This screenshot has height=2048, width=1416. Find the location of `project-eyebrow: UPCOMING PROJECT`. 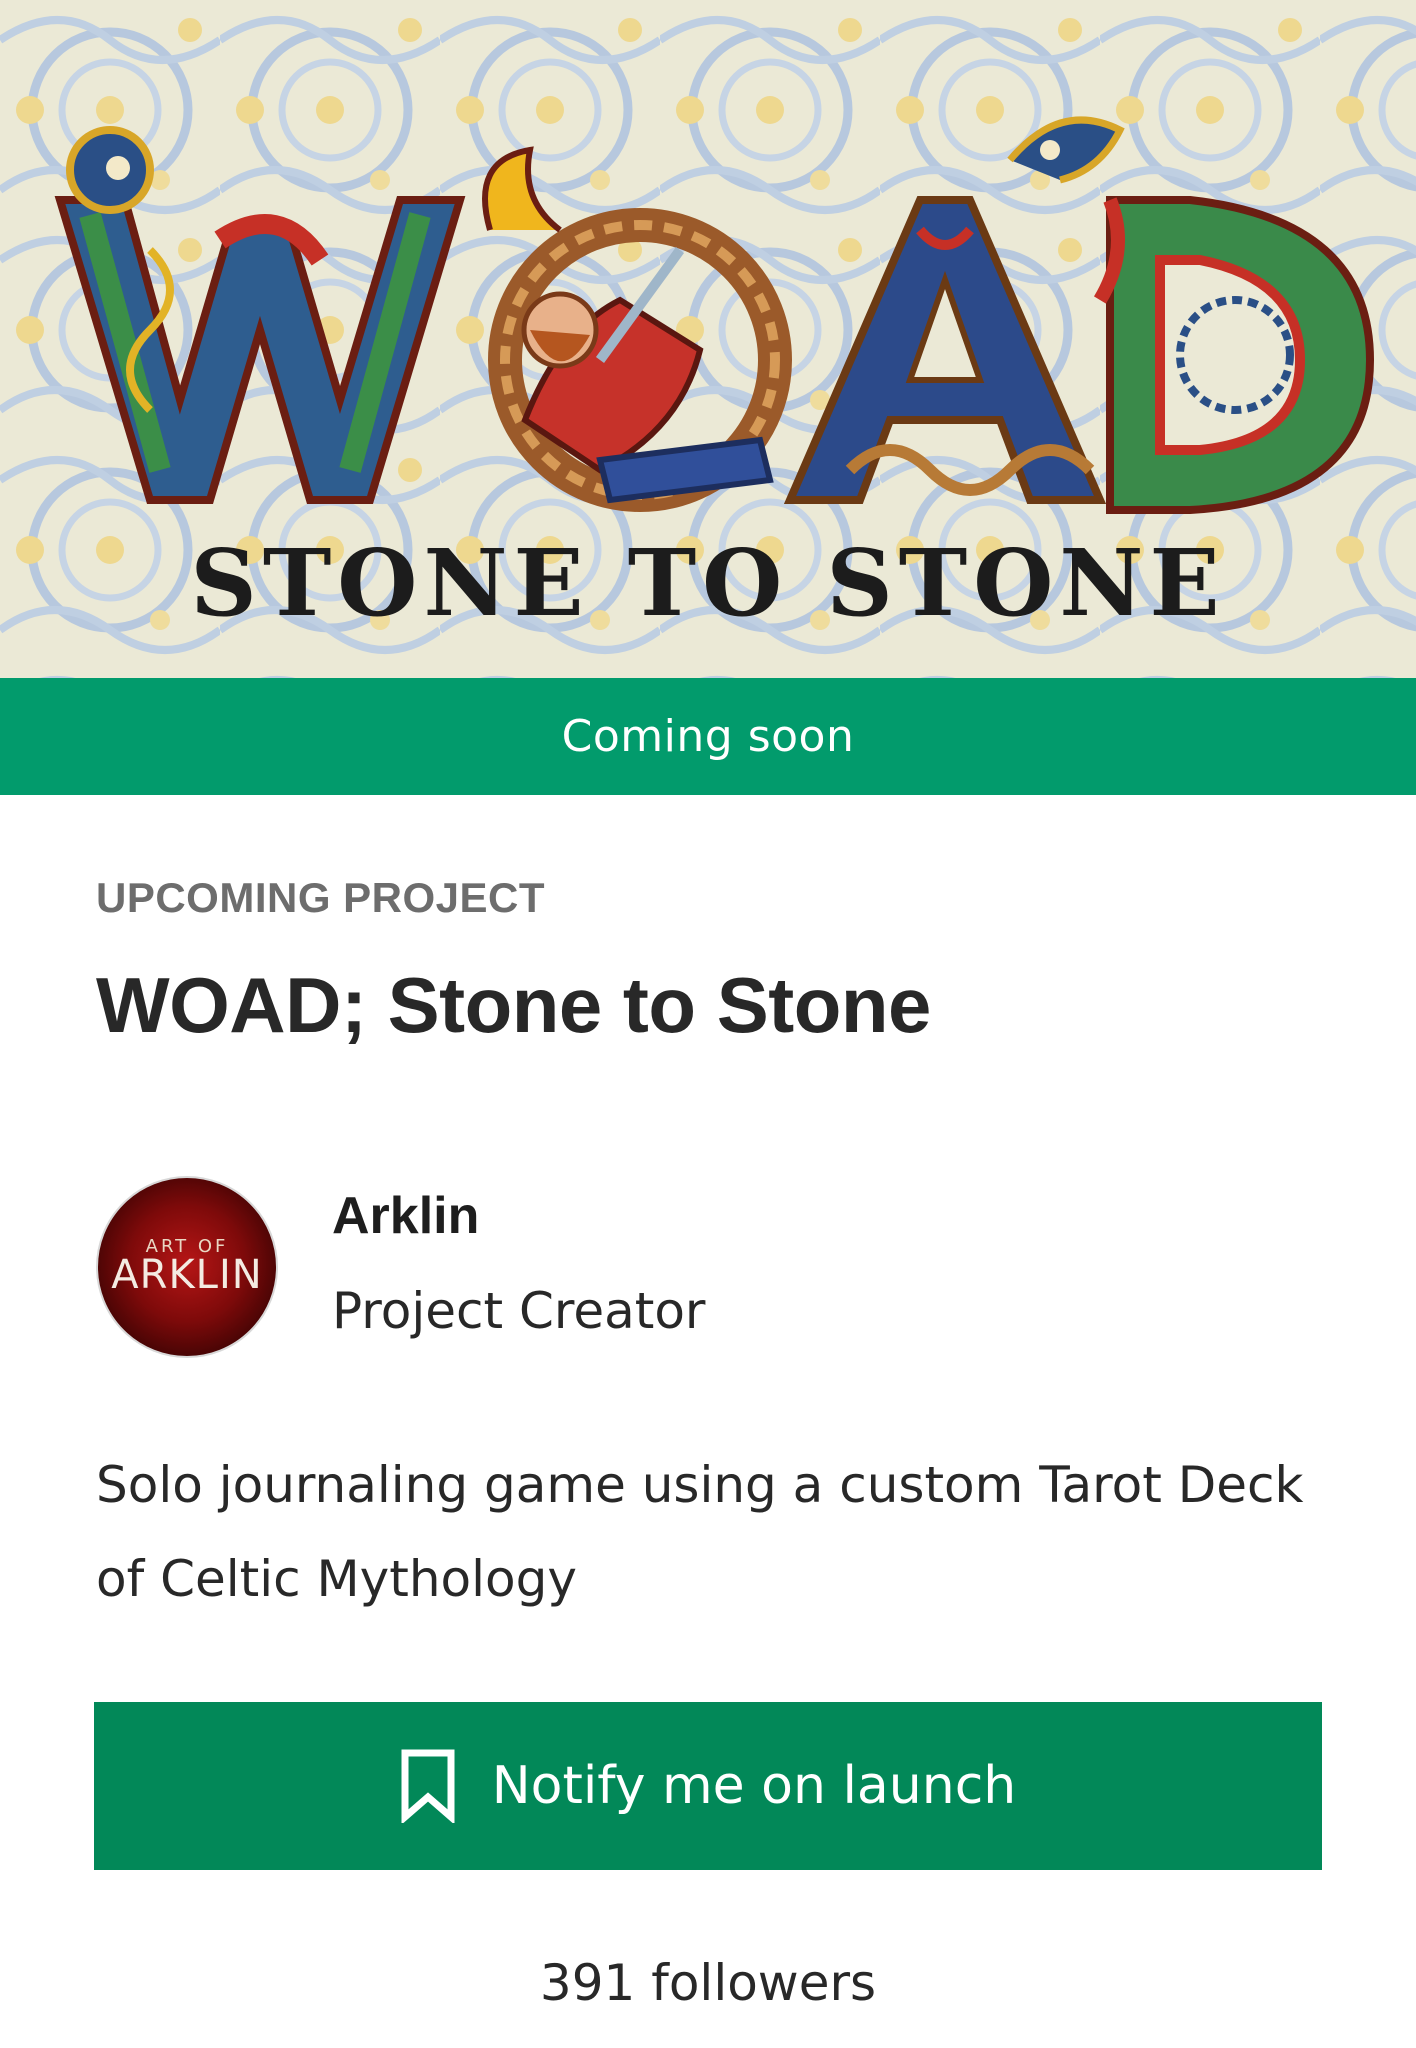

project-eyebrow: UPCOMING PROJECT is located at coordinates (321, 897).